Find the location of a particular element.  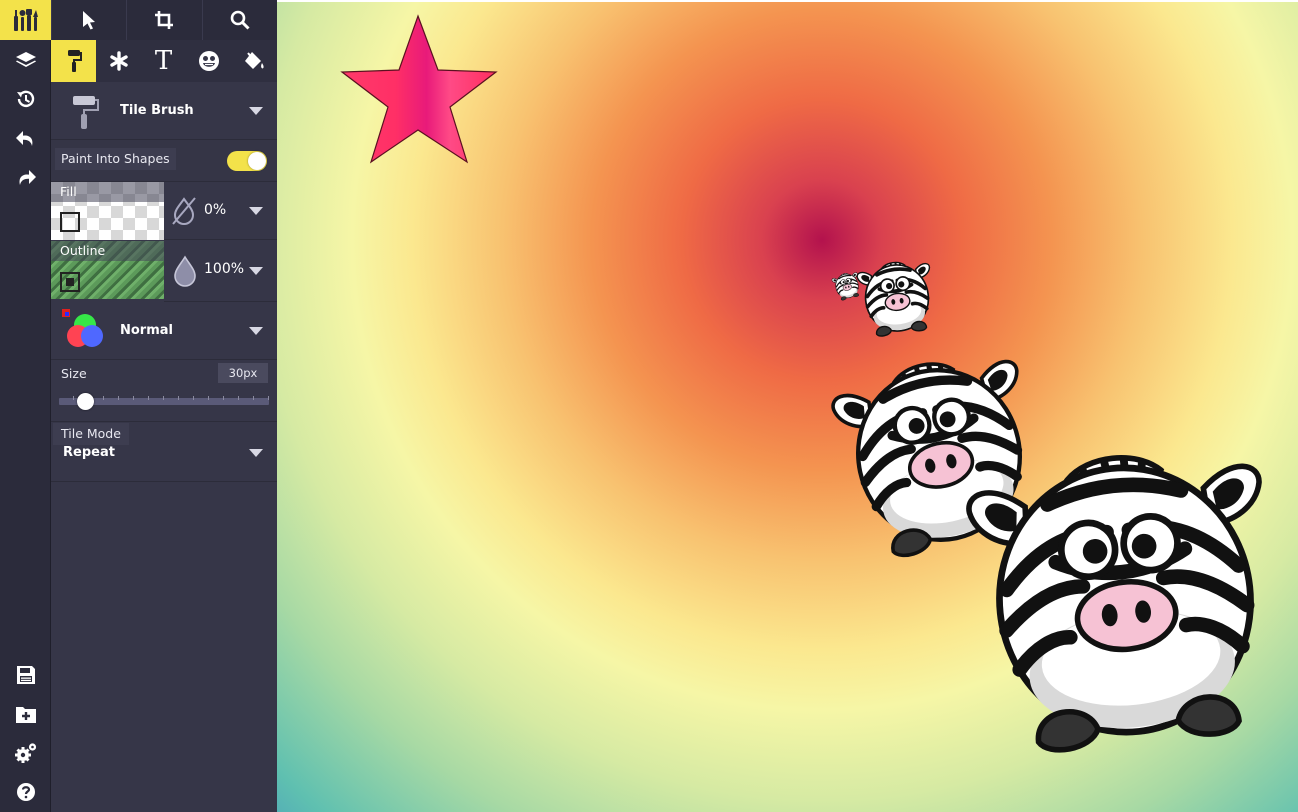

top-toolbar is located at coordinates (164, 20).